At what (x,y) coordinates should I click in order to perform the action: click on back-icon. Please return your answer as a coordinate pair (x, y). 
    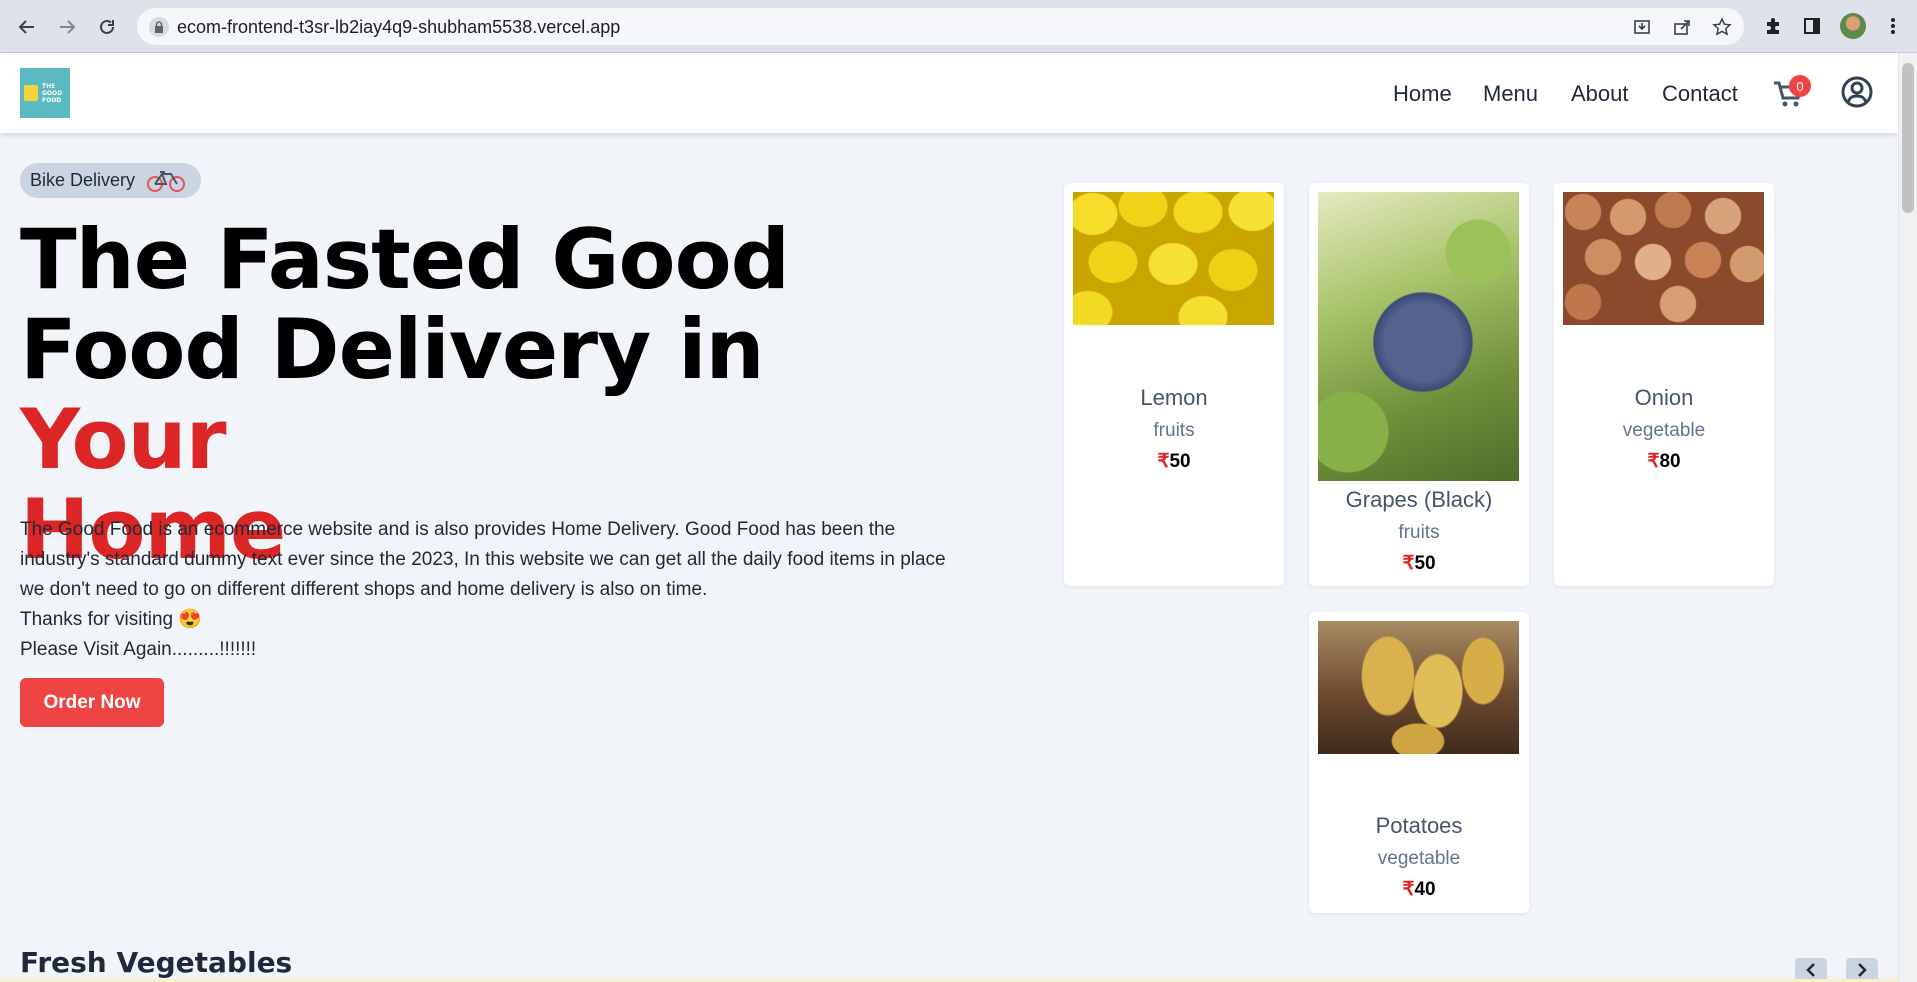
    Looking at the image, I should click on (27, 27).